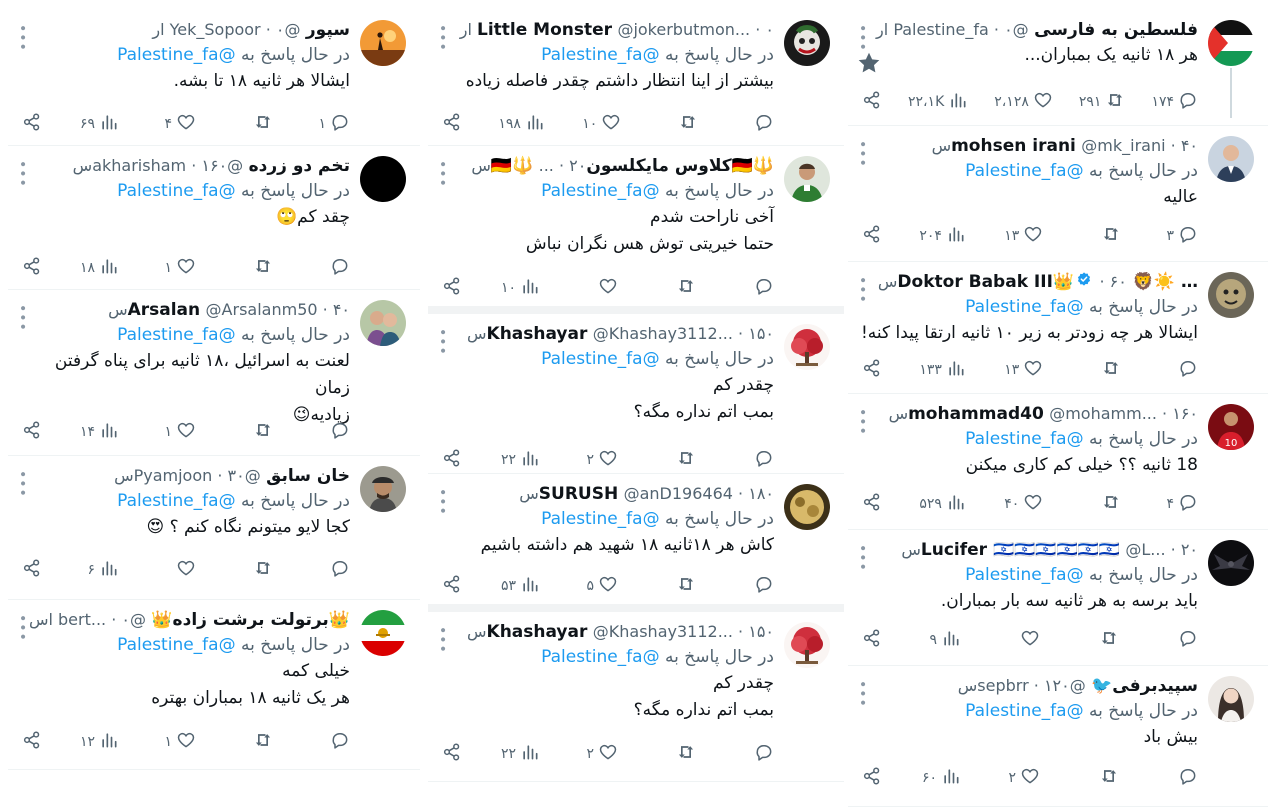 The width and height of the screenshot is (1280, 807). Describe the element at coordinates (520, 288) in the screenshot. I see `views-button: ۱۰` at that location.